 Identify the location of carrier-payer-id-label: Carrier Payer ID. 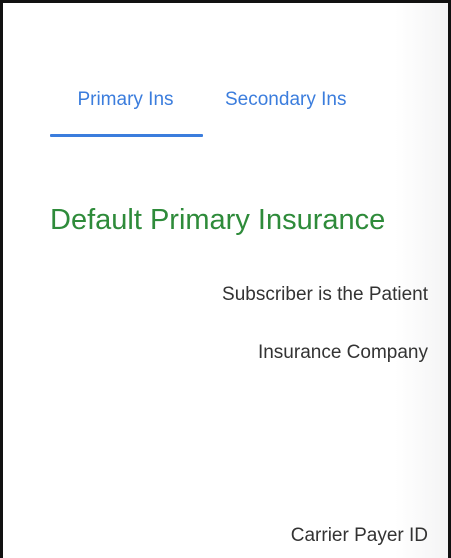
(359, 535).